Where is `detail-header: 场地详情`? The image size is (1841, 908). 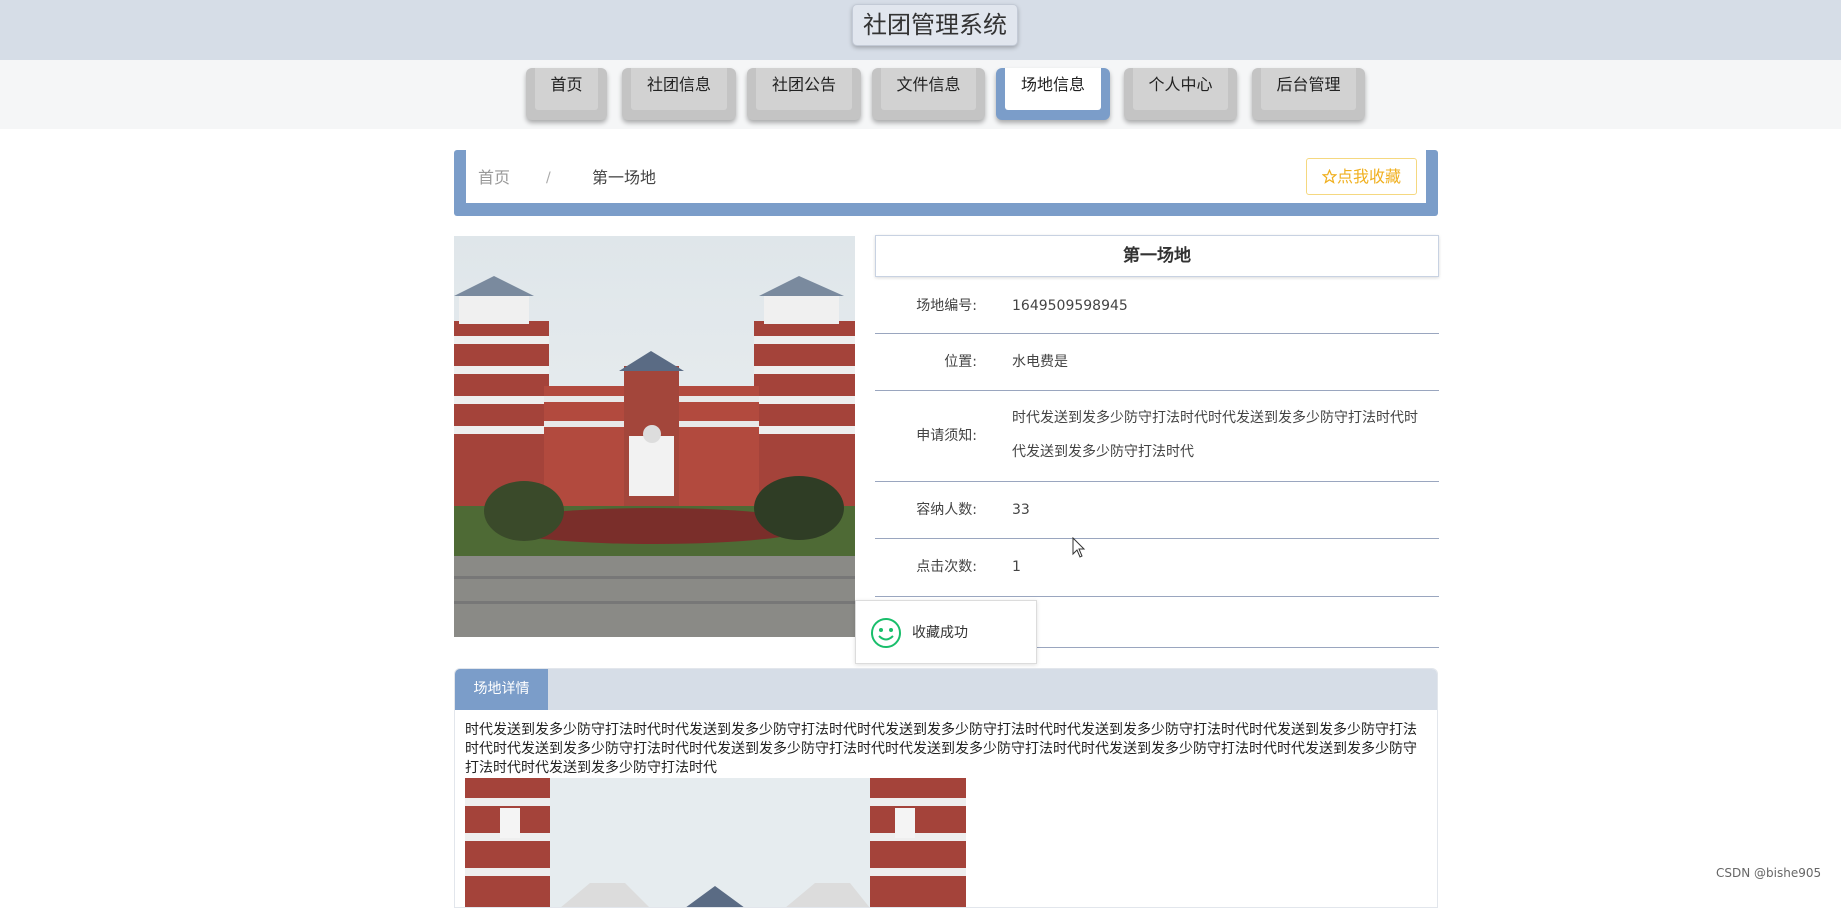 detail-header: 场地详情 is located at coordinates (946, 689).